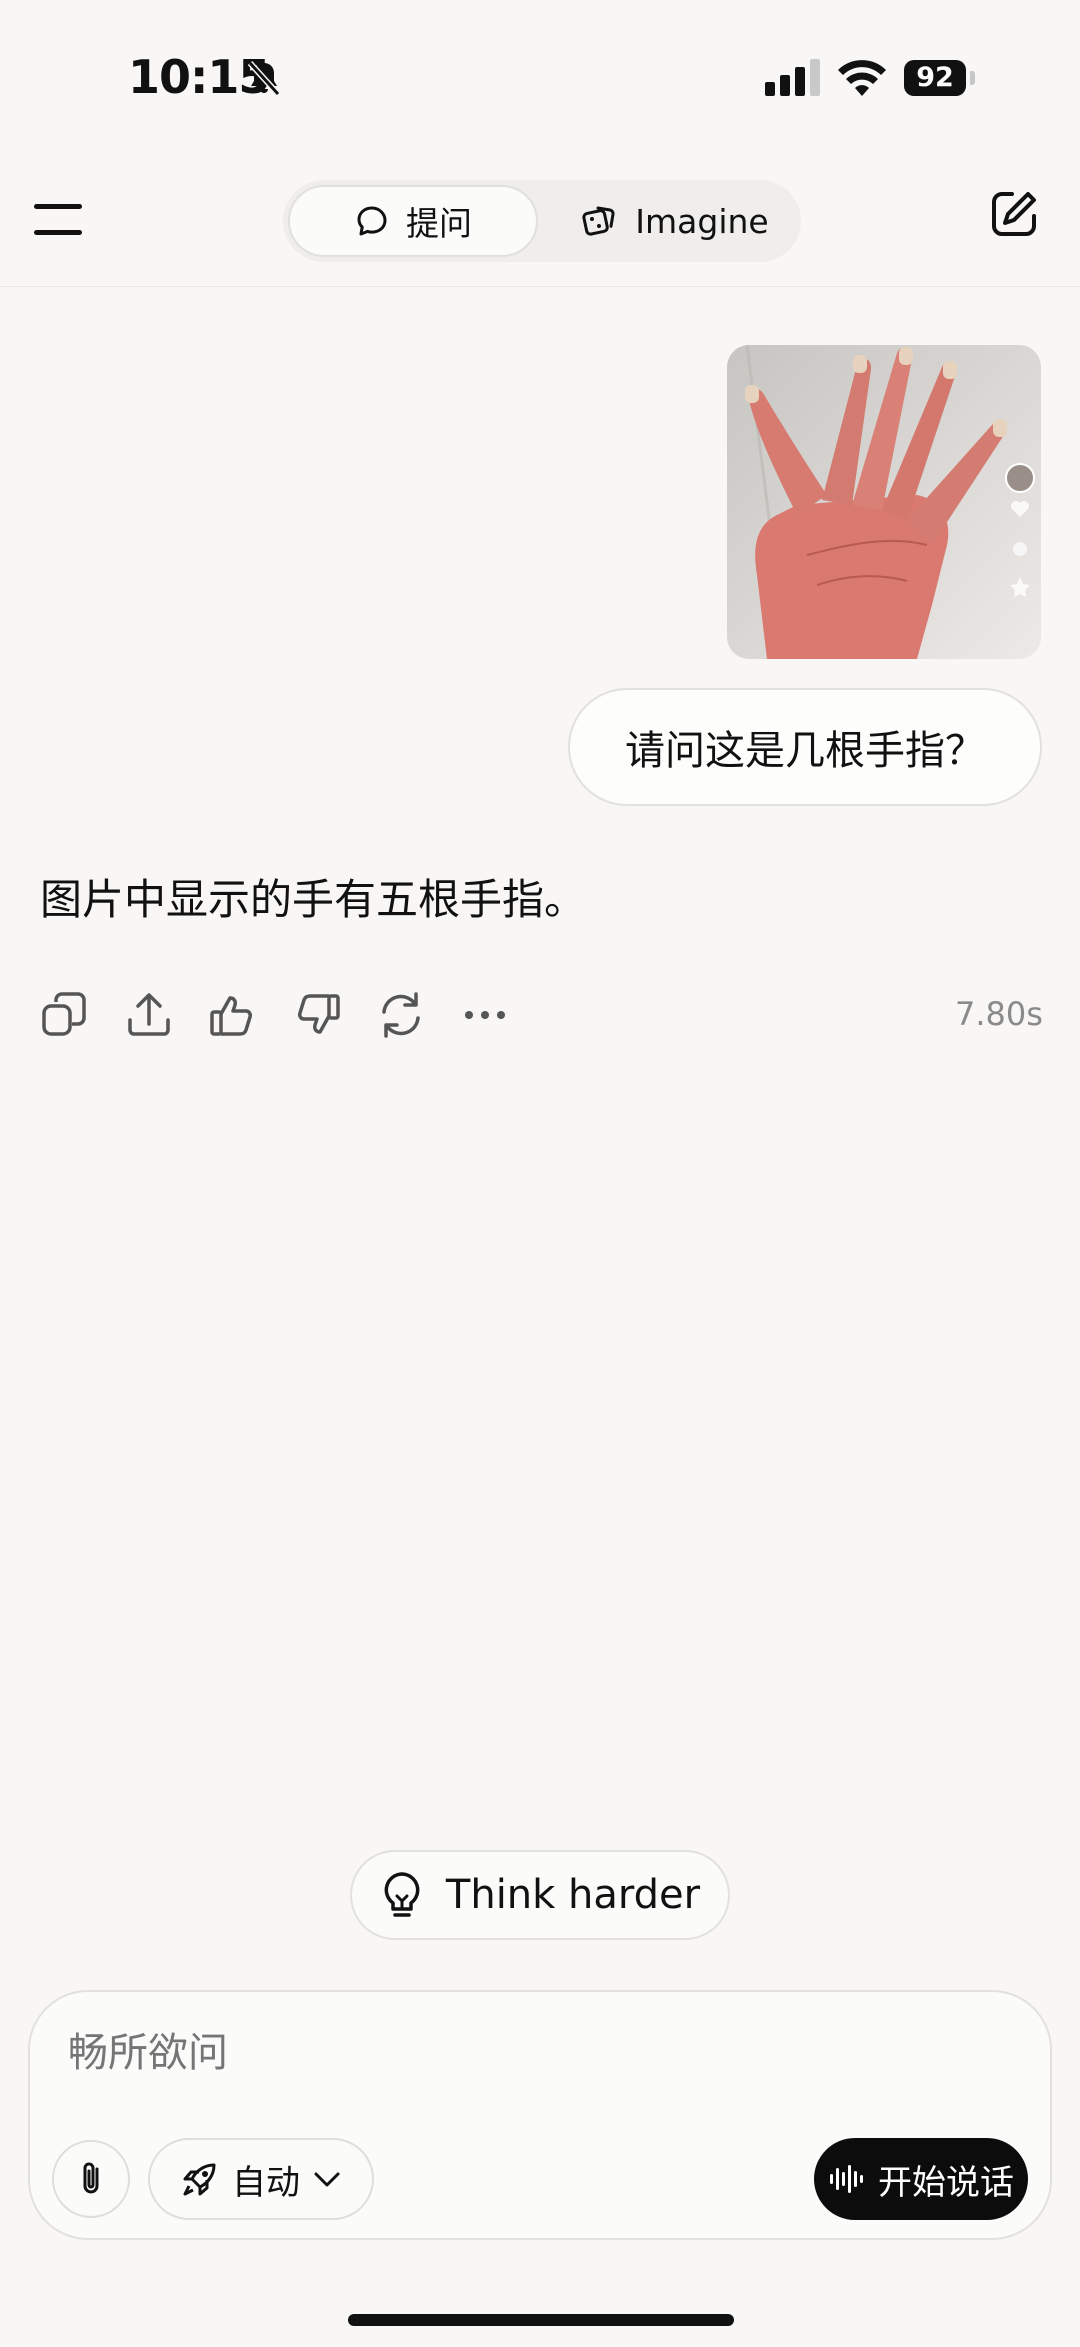 Image resolution: width=1080 pixels, height=2347 pixels. Describe the element at coordinates (972, 78) in the screenshot. I see `battery-tip` at that location.